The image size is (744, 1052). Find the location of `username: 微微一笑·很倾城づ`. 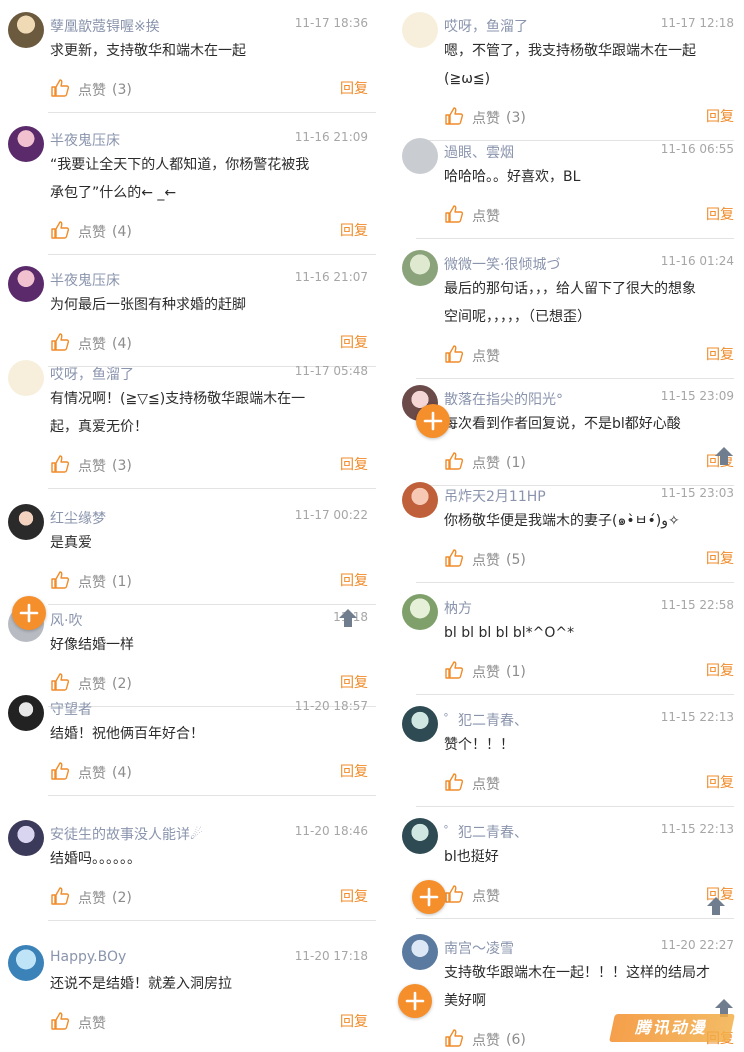

username: 微微一笑·很倾城づ is located at coordinates (502, 264).